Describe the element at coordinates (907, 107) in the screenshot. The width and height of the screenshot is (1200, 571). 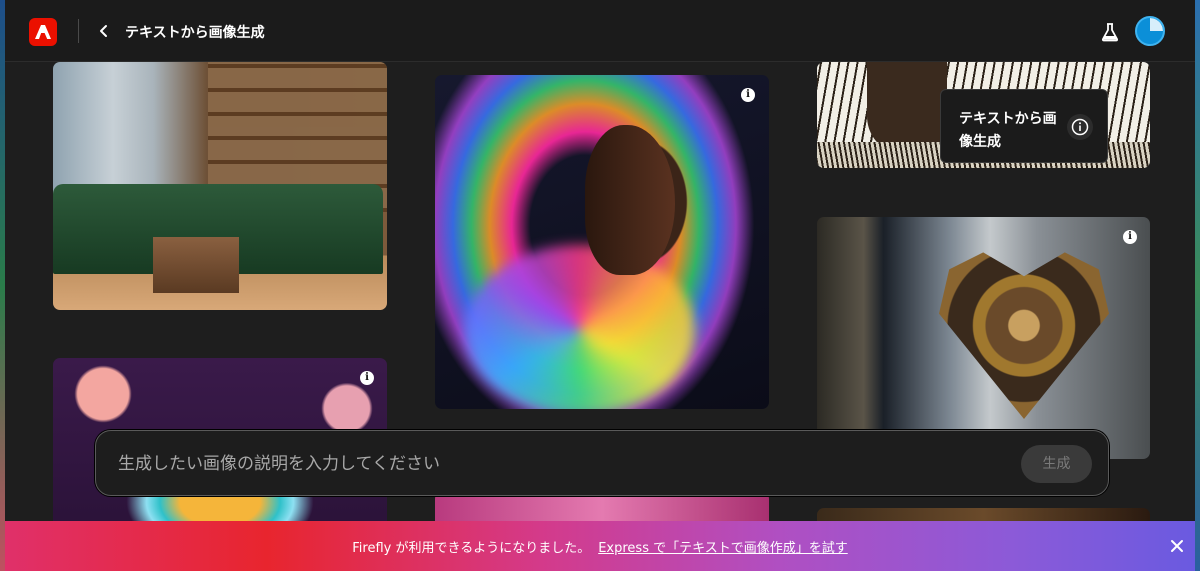
I see `deer-shape` at that location.